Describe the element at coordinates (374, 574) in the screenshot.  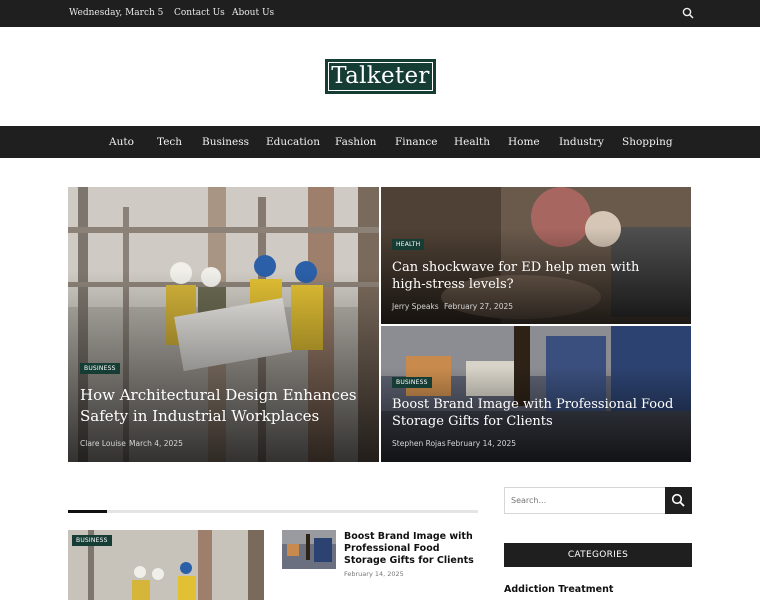
I see `side-post-date: February 14, 2025` at that location.